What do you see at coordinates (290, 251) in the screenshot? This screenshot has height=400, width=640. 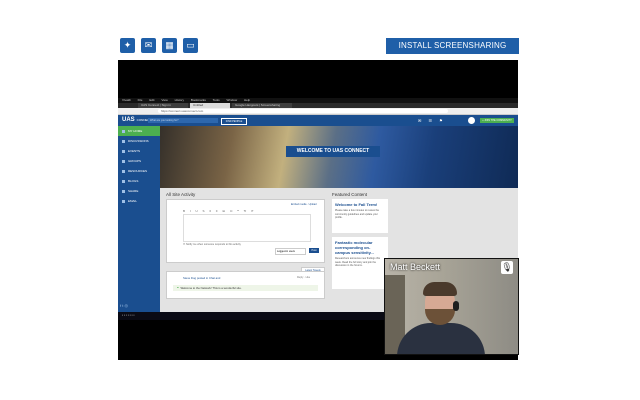 I see `visibility-select: Logged-in users` at bounding box center [290, 251].